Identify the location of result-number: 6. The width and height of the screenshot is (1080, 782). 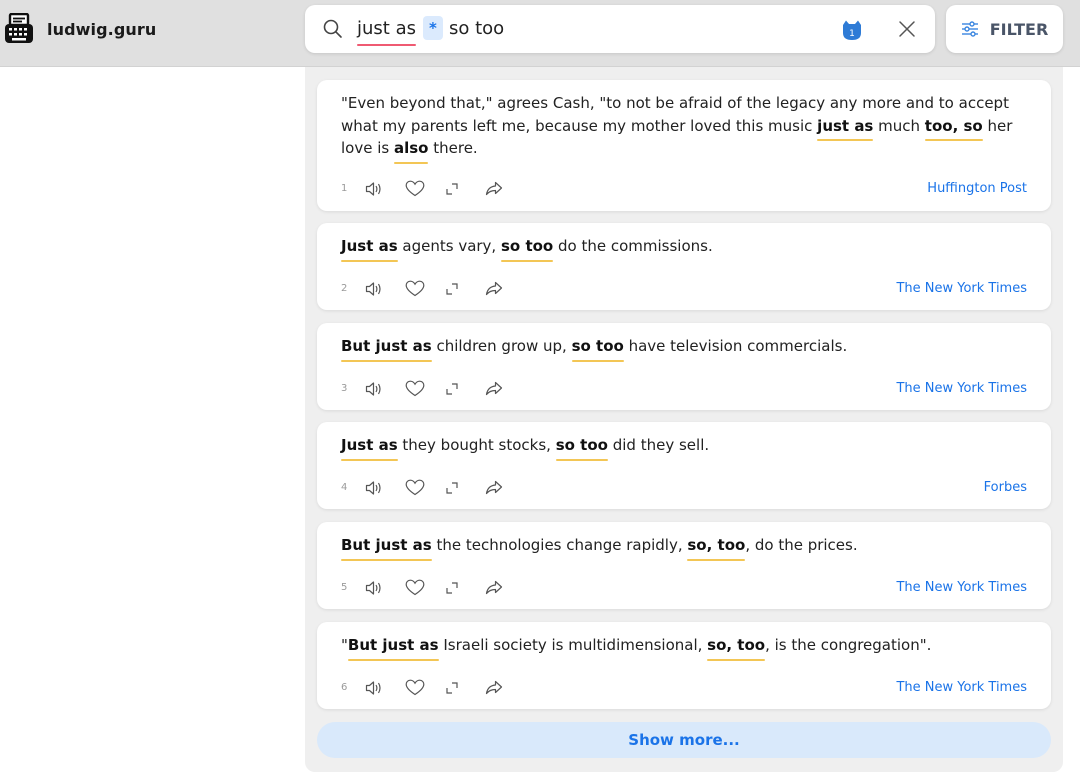
(344, 687).